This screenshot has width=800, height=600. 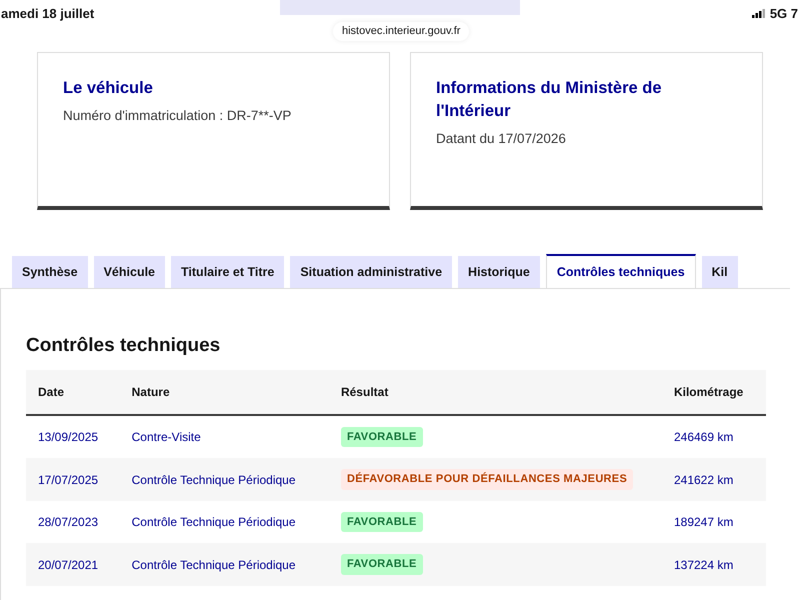 What do you see at coordinates (371, 272) in the screenshot?
I see `tab: Situation administrative` at bounding box center [371, 272].